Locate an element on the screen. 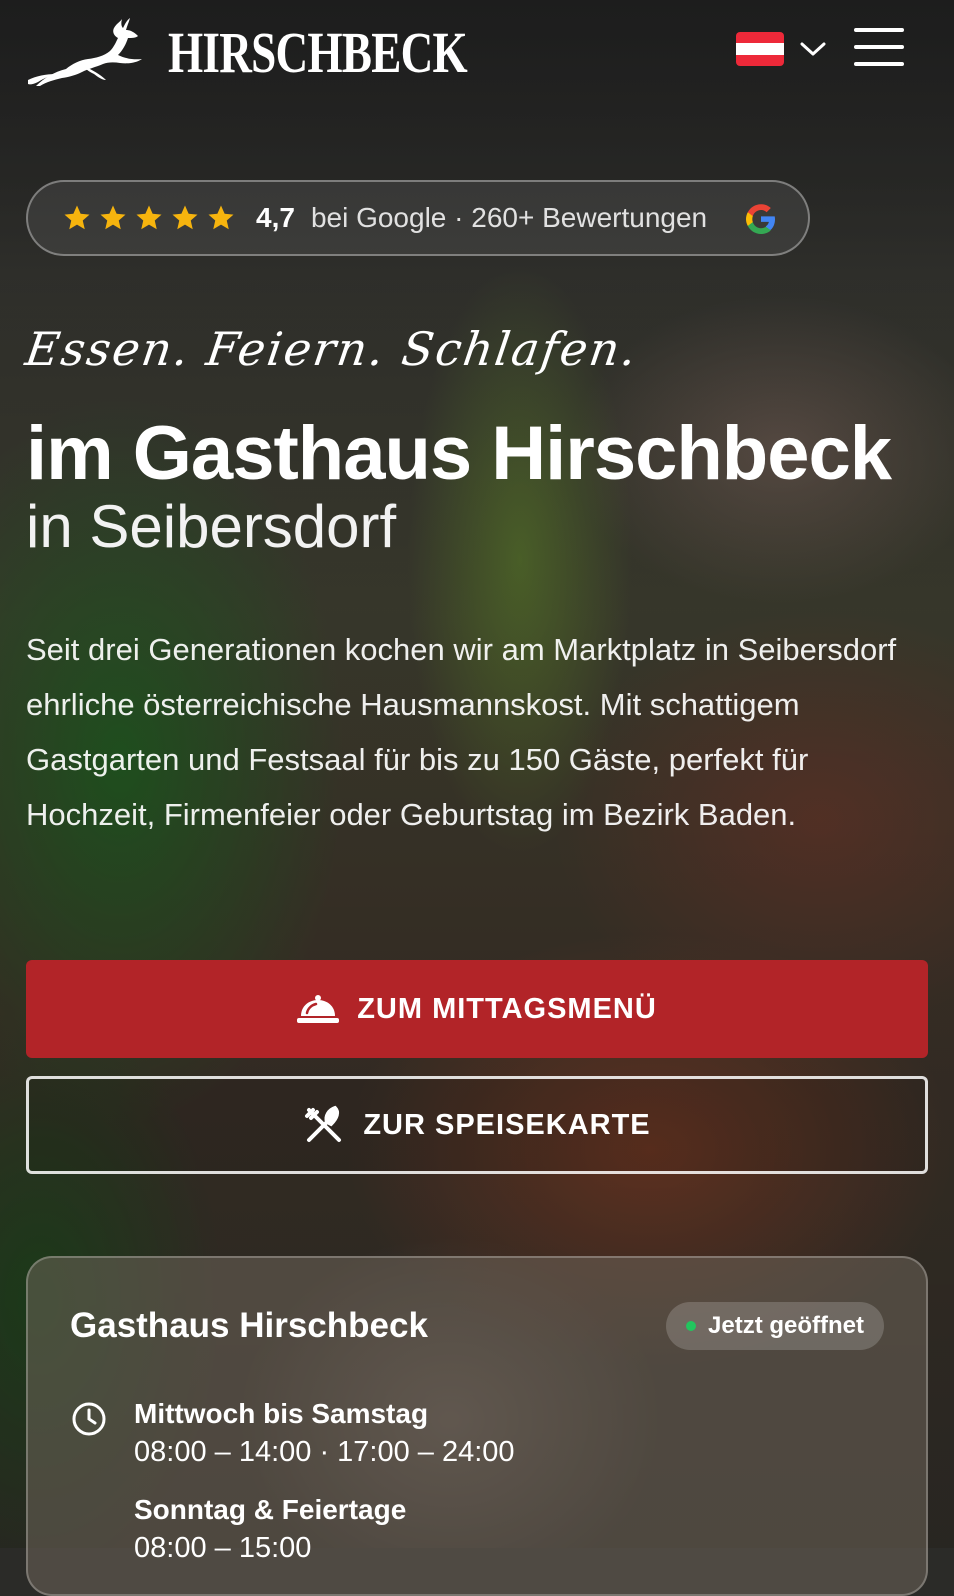 The height and width of the screenshot is (1596, 954). lunch-menu-label: ZUM MITTAGSMENÜ is located at coordinates (507, 1008).